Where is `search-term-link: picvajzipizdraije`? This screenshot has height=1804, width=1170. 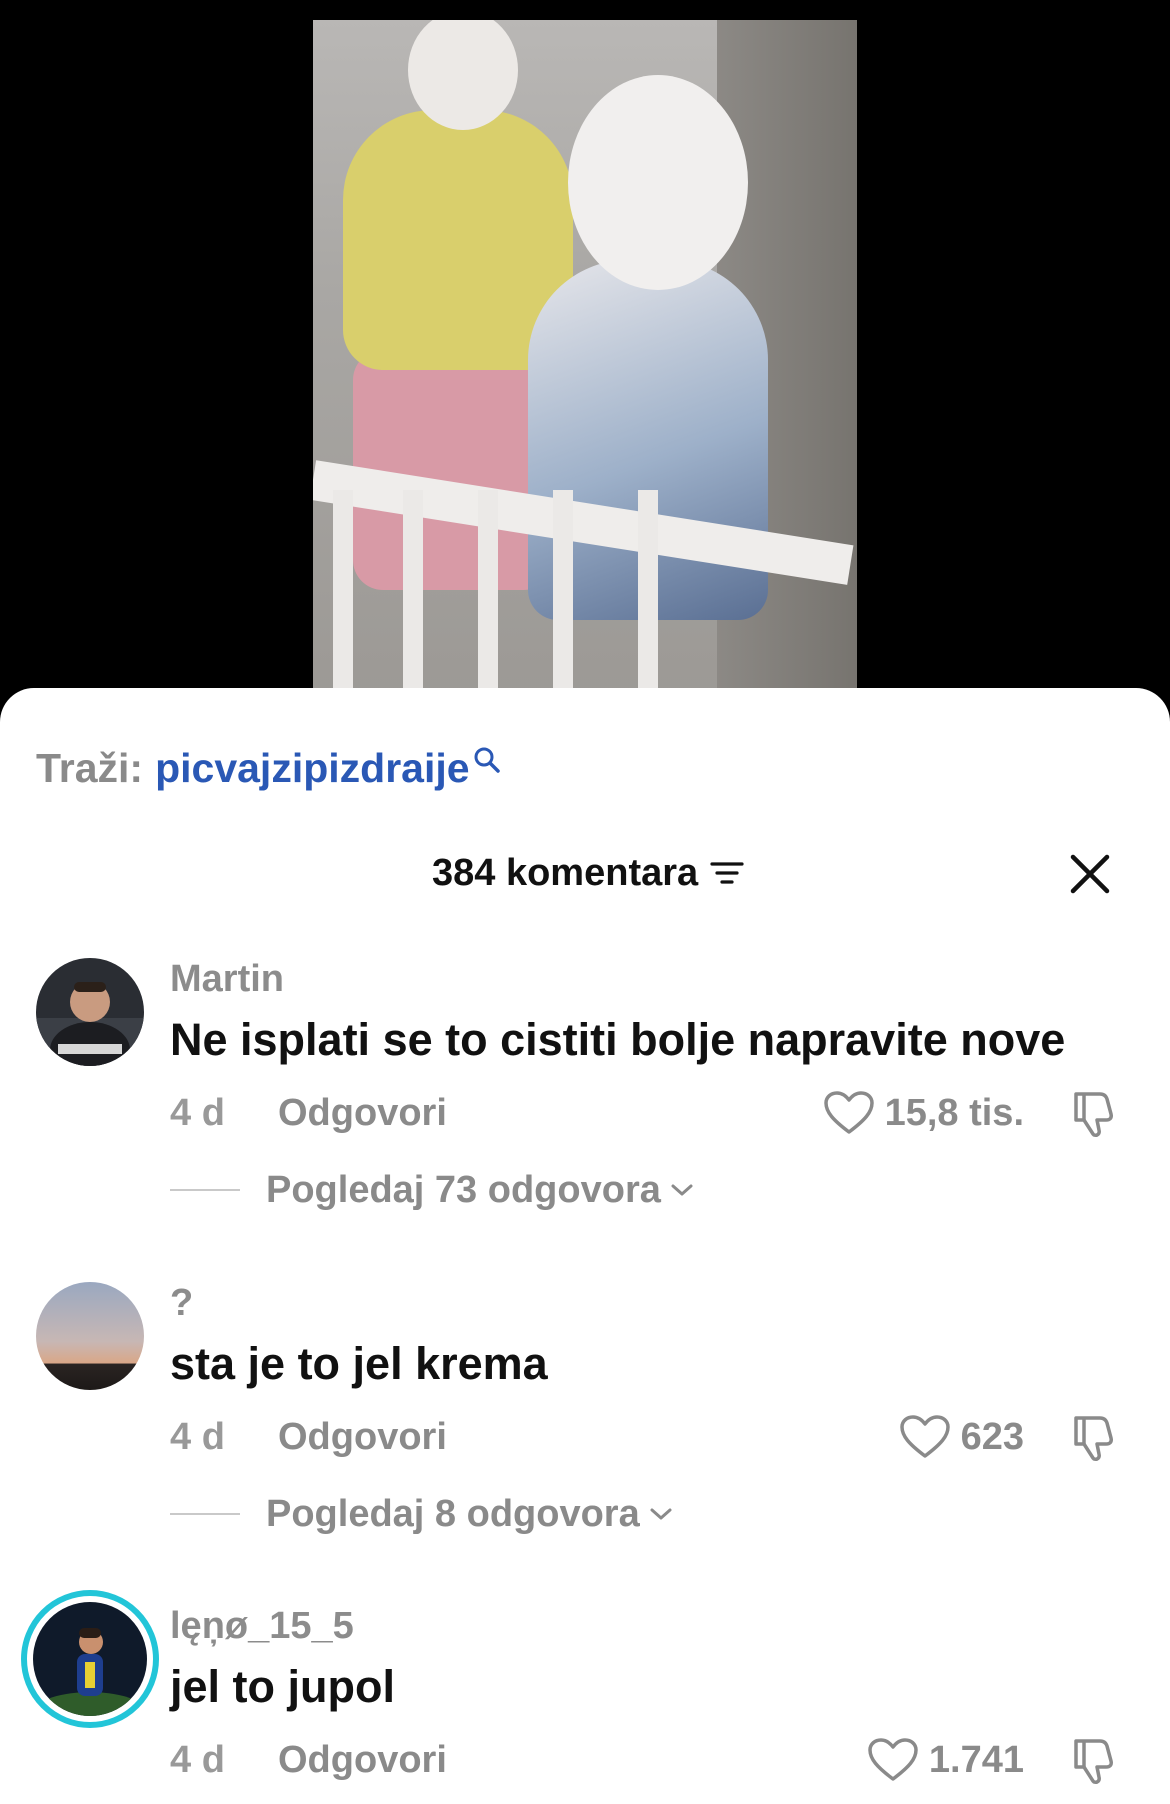
search-term-link: picvajzipizdraije is located at coordinates (312, 768).